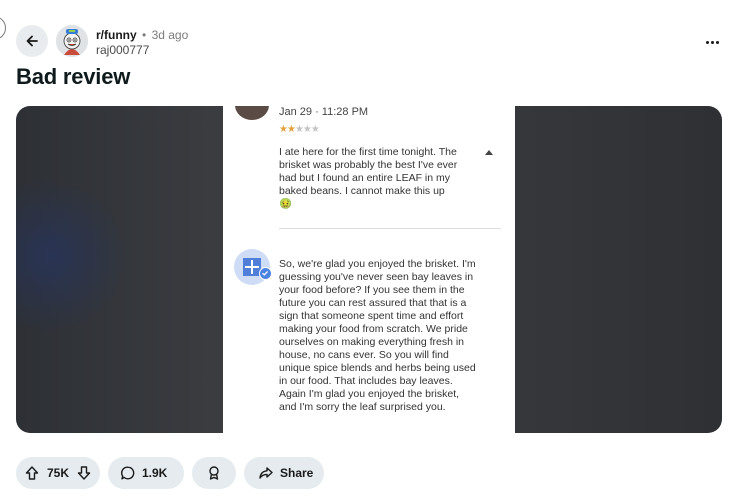 Image resolution: width=735 pixels, height=497 pixels. Describe the element at coordinates (489, 152) in the screenshot. I see `collapse-caret-icon` at that location.